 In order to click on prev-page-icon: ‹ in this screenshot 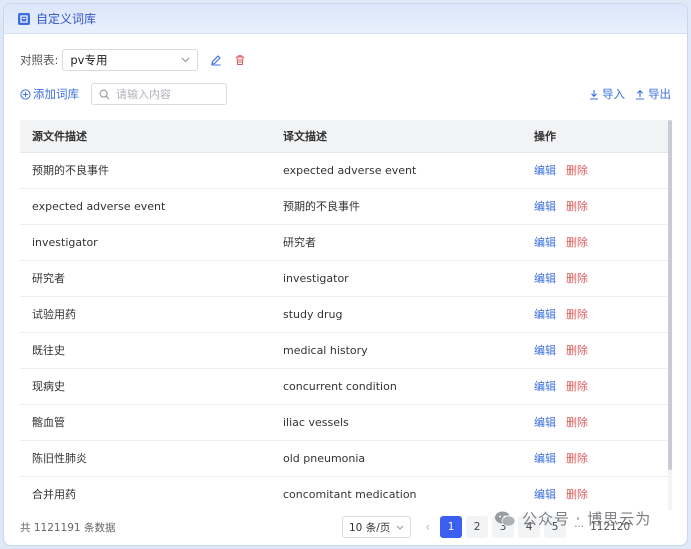, I will do `click(427, 527)`.